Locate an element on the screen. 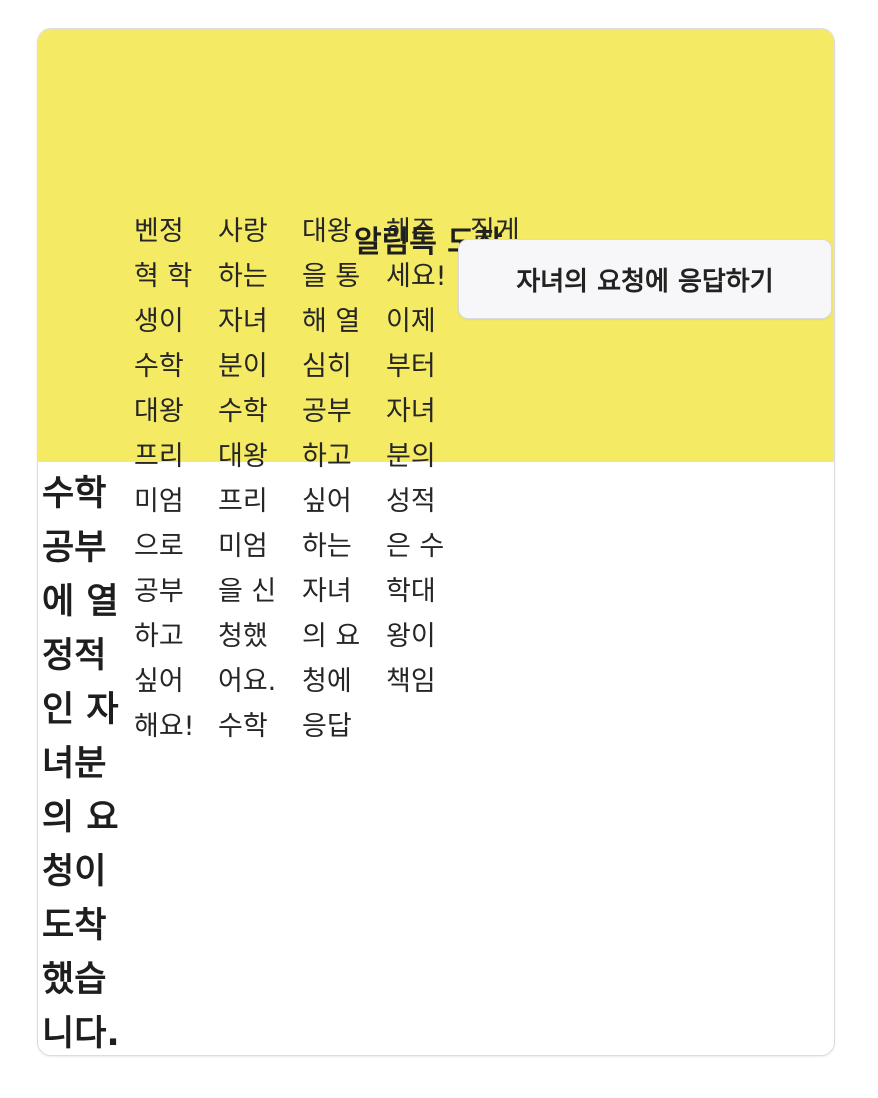  notification-heading: 수학 공부에 열정적인 자녀분의 요청이 도착했습니다. is located at coordinates (81, 764).